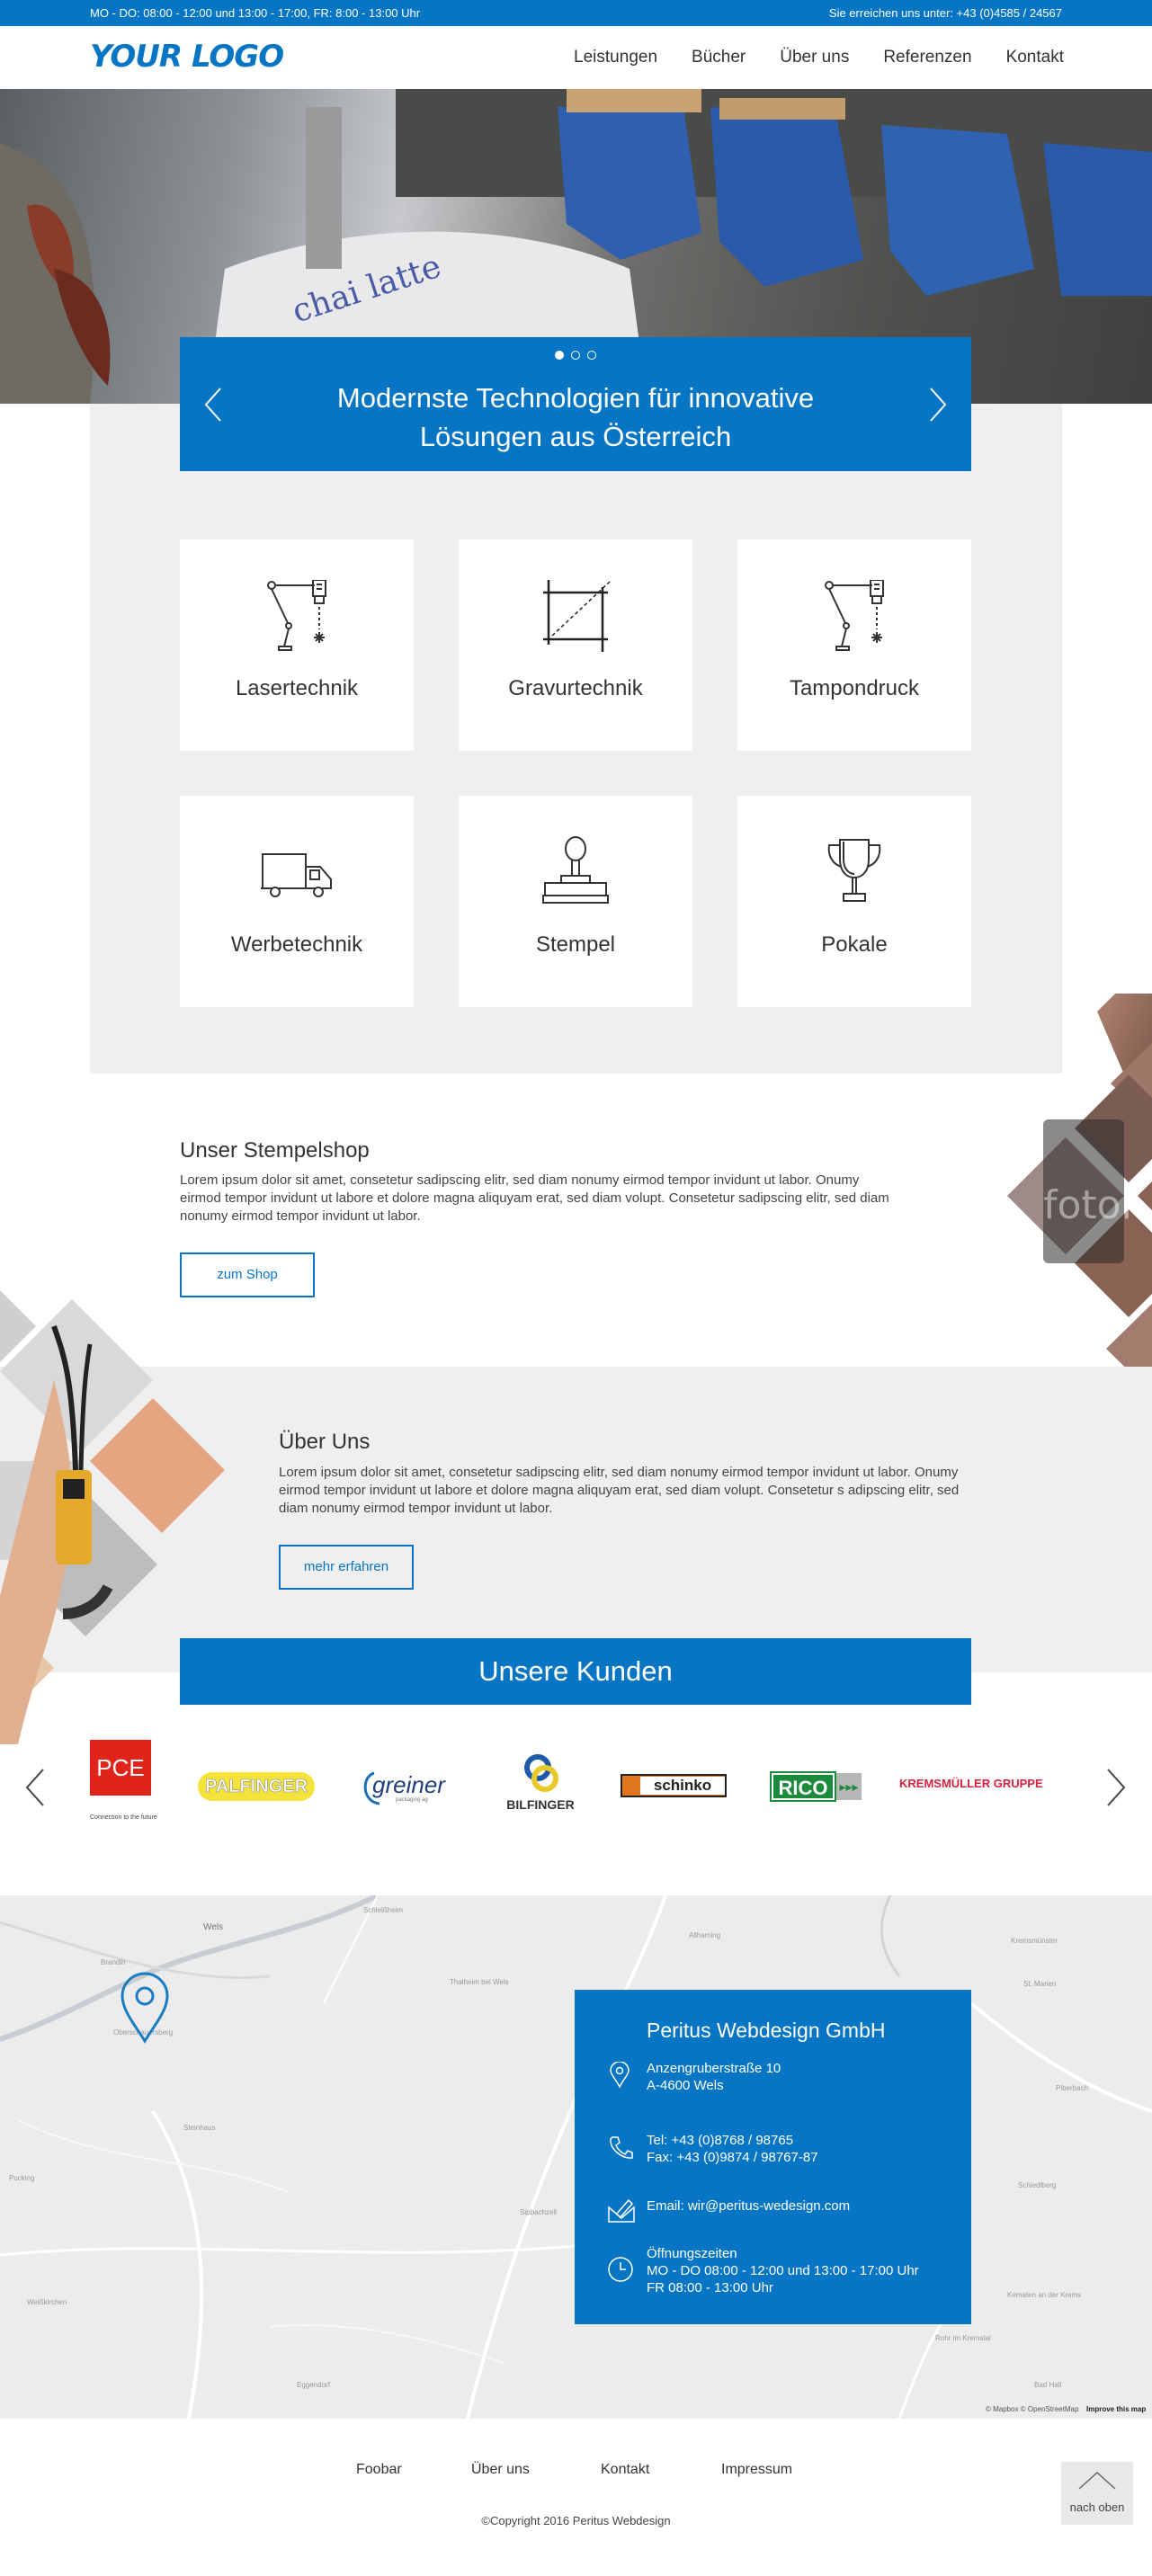 This screenshot has height=2576, width=1152. What do you see at coordinates (855, 688) in the screenshot?
I see `service-label: Tampondruck` at bounding box center [855, 688].